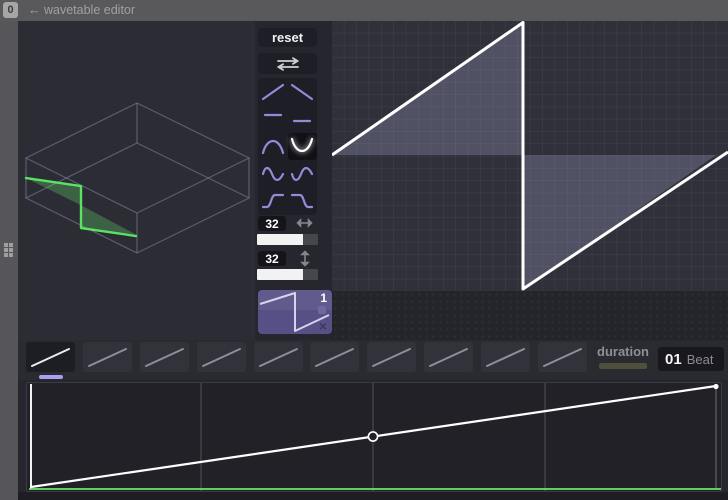 The width and height of the screenshot is (728, 500). I want to click on smoothstep-up-icon, so click(272, 201).